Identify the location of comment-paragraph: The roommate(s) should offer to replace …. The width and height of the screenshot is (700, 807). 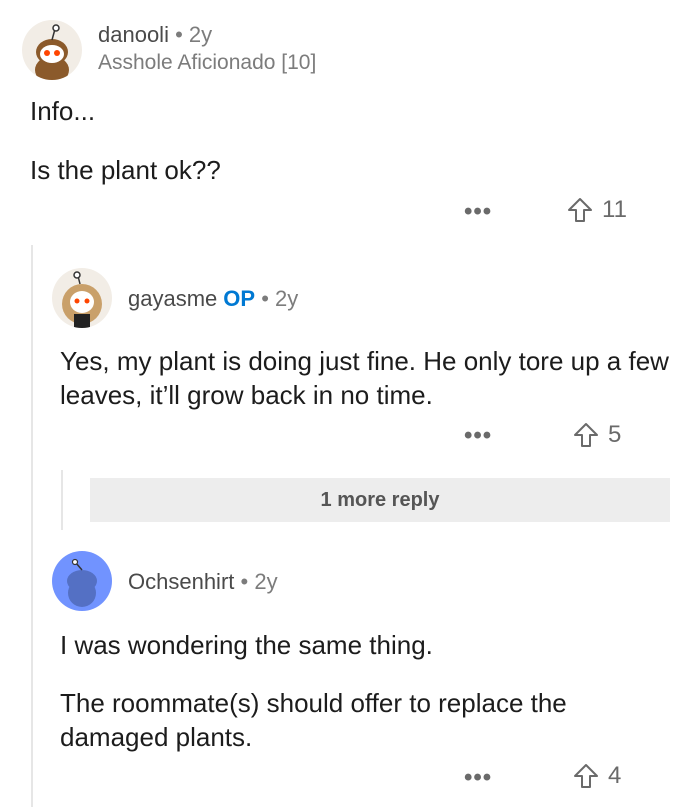
(313, 720).